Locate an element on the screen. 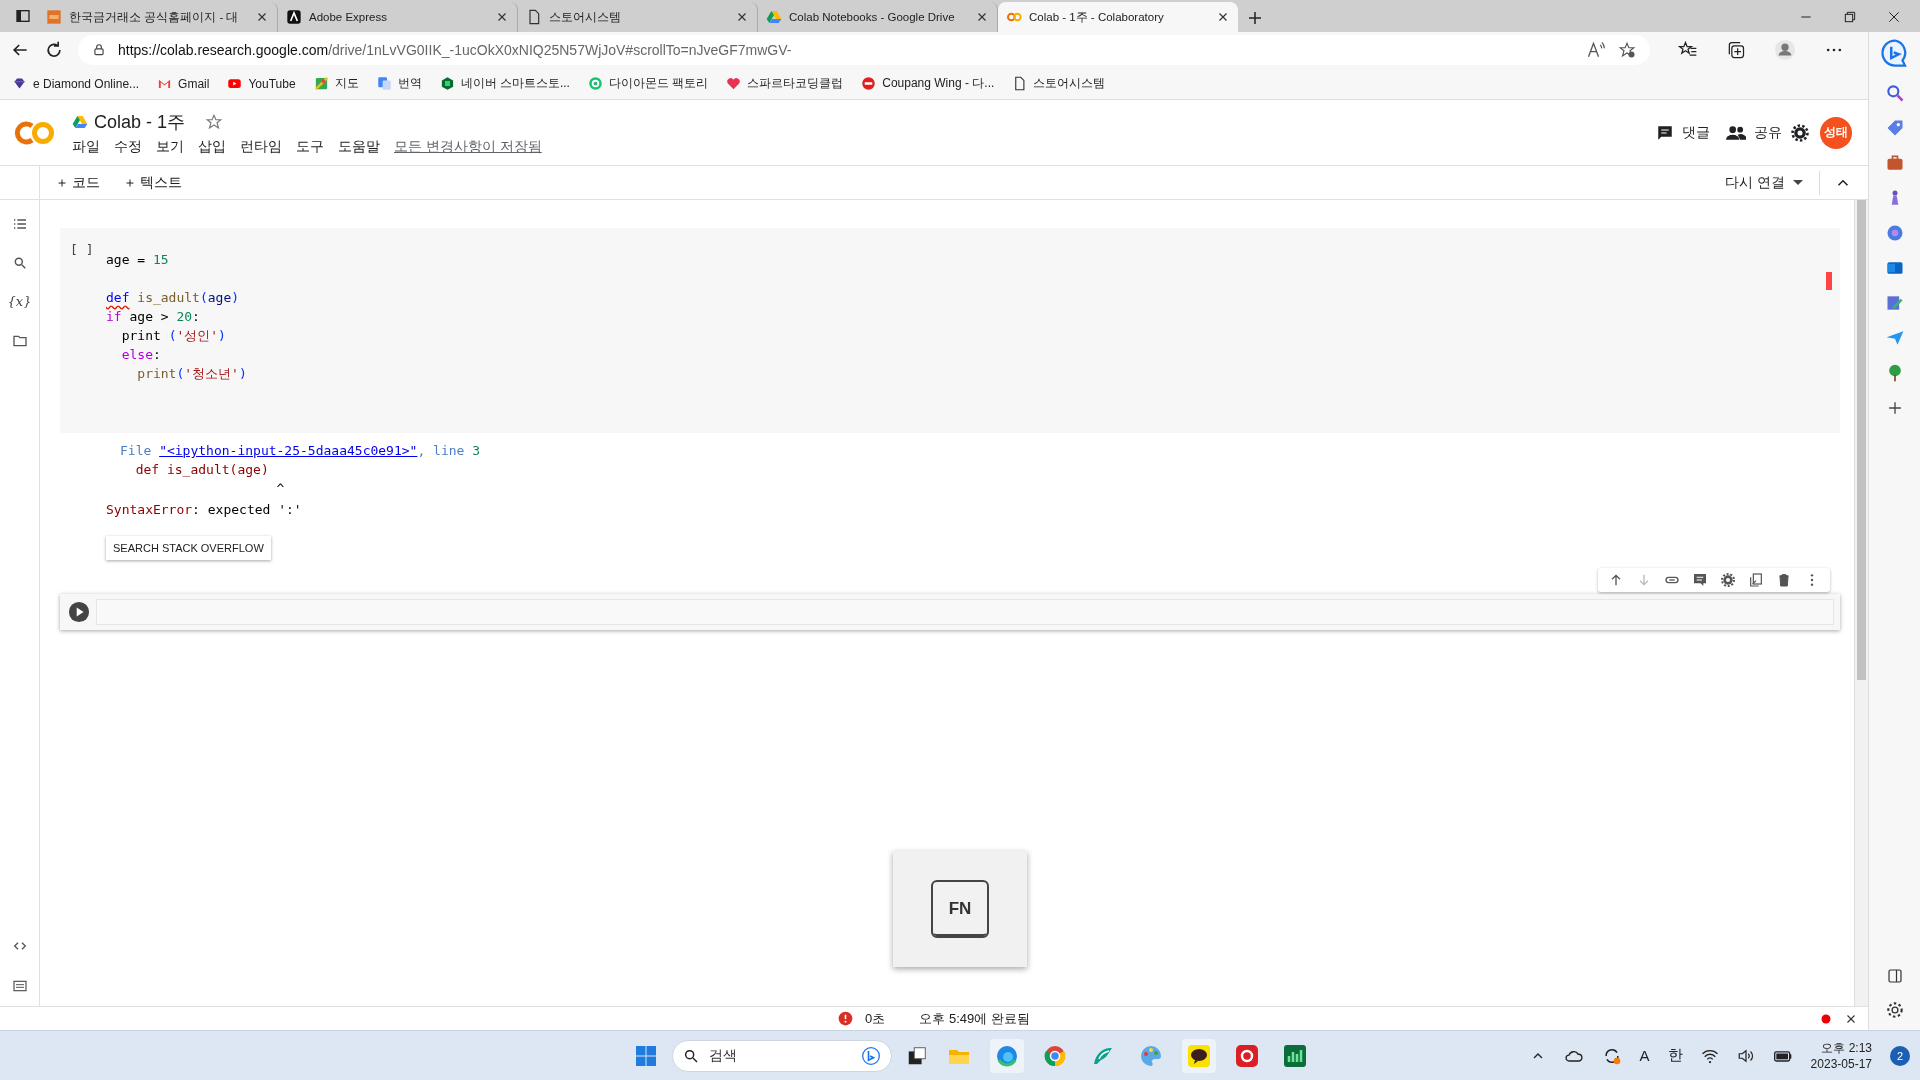 The image size is (1920, 1080). folder-icon is located at coordinates (19, 341).